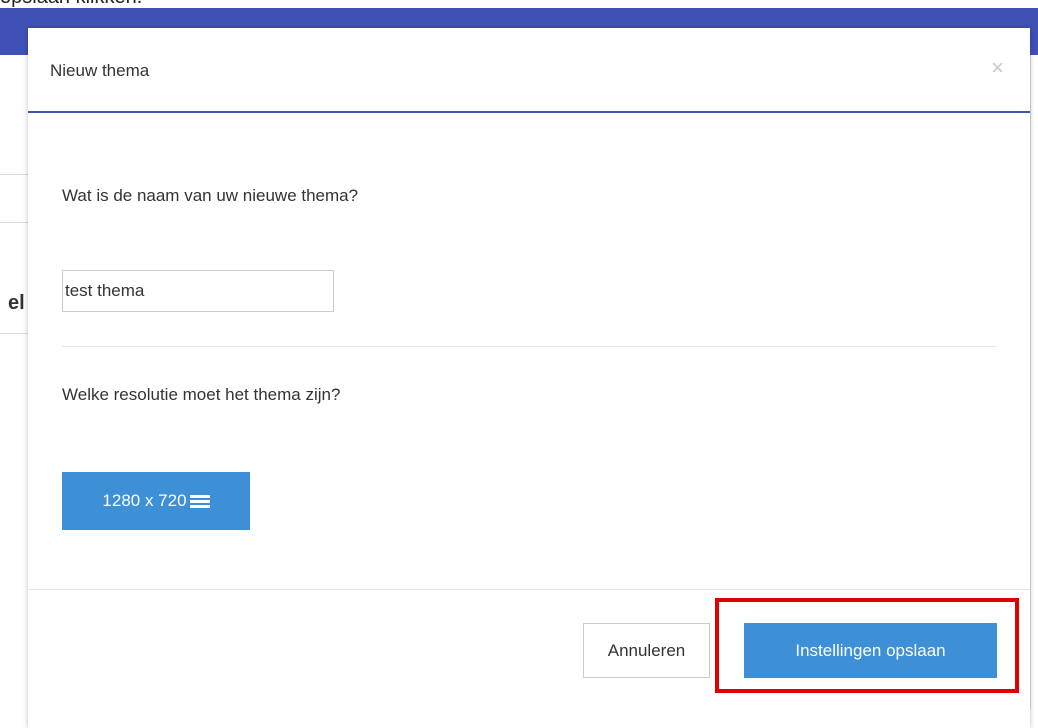 The image size is (1038, 728). Describe the element at coordinates (201, 394) in the screenshot. I see `resolution-question: Welke resolutie moet het thema zijn?` at that location.